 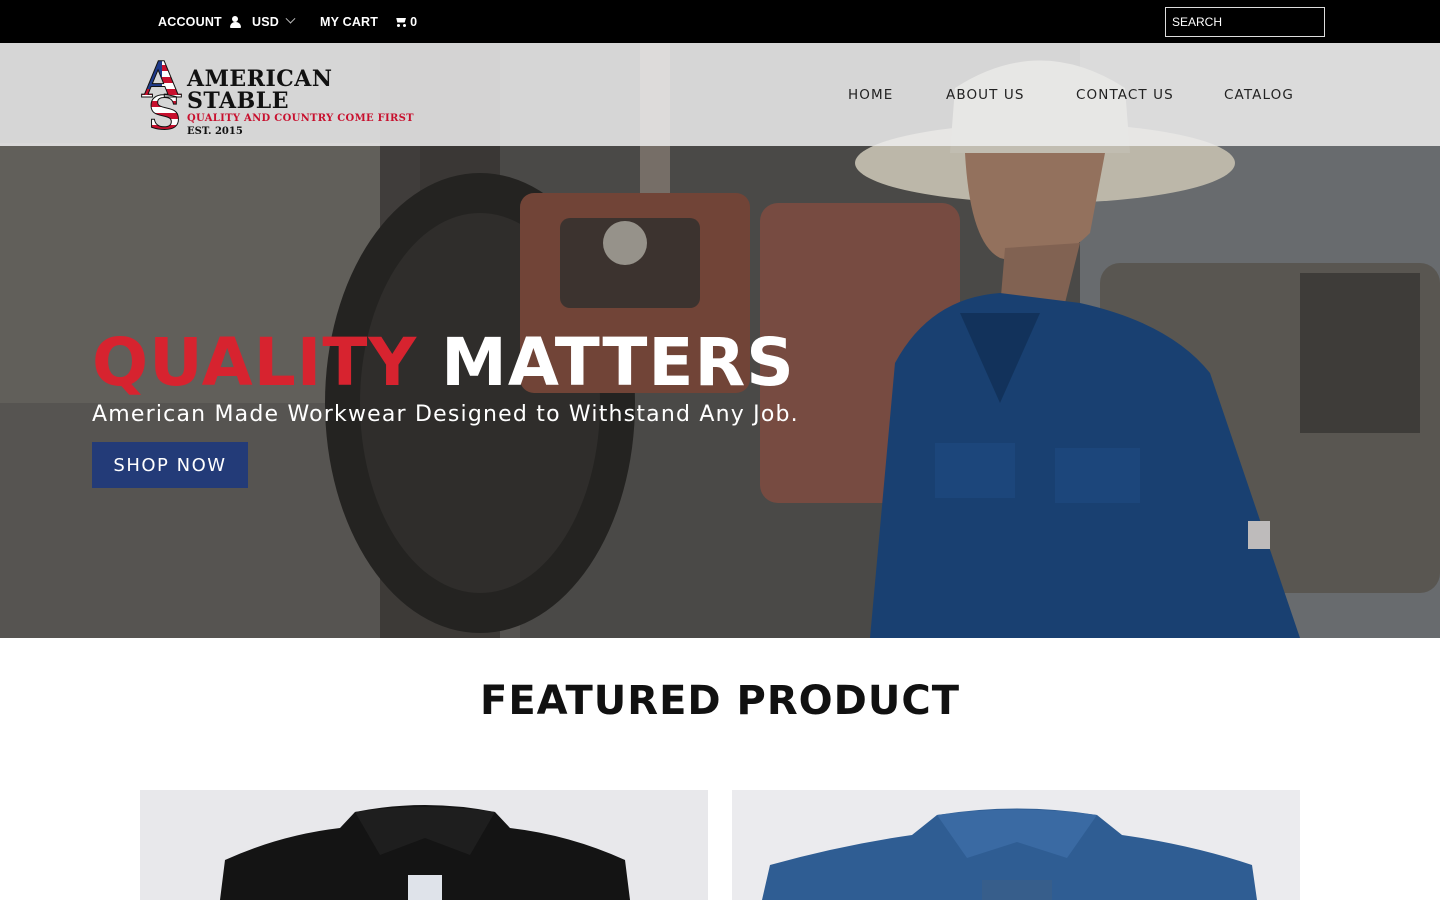 I want to click on nav-catalog: CATALOG, so click(x=1259, y=94).